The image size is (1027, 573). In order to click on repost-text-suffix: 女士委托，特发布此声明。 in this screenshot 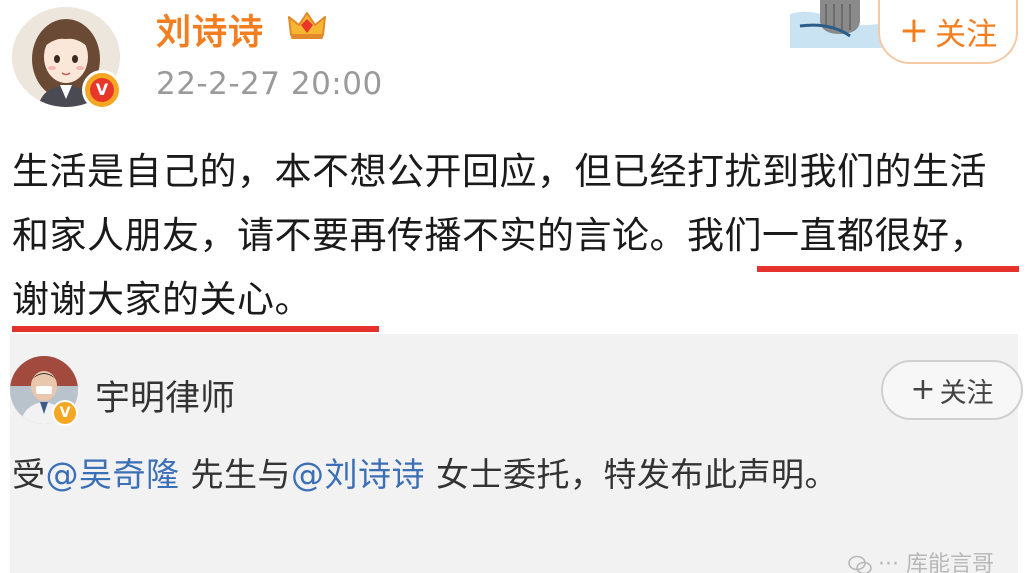, I will do `click(631, 474)`.